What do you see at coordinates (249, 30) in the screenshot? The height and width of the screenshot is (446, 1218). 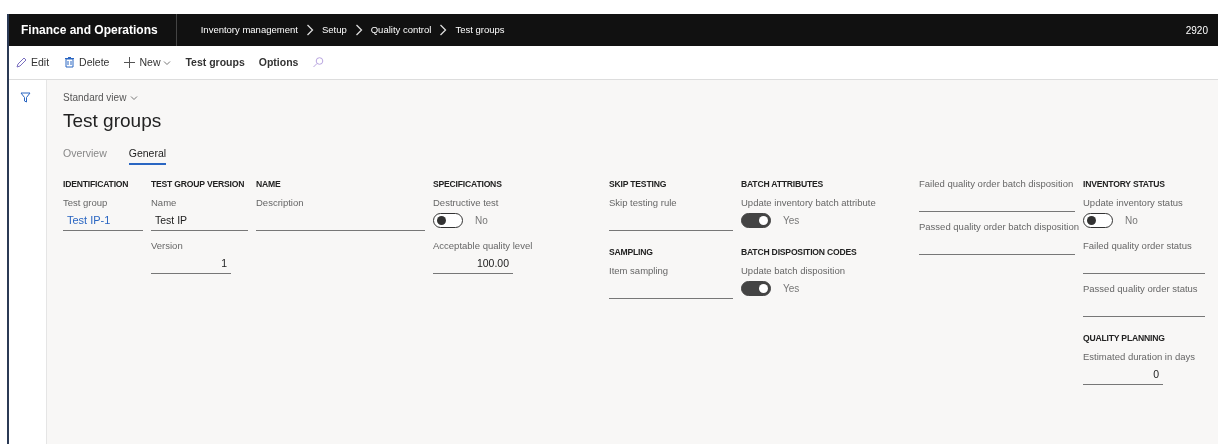 I see `breadcrumb-link: Inventory management` at bounding box center [249, 30].